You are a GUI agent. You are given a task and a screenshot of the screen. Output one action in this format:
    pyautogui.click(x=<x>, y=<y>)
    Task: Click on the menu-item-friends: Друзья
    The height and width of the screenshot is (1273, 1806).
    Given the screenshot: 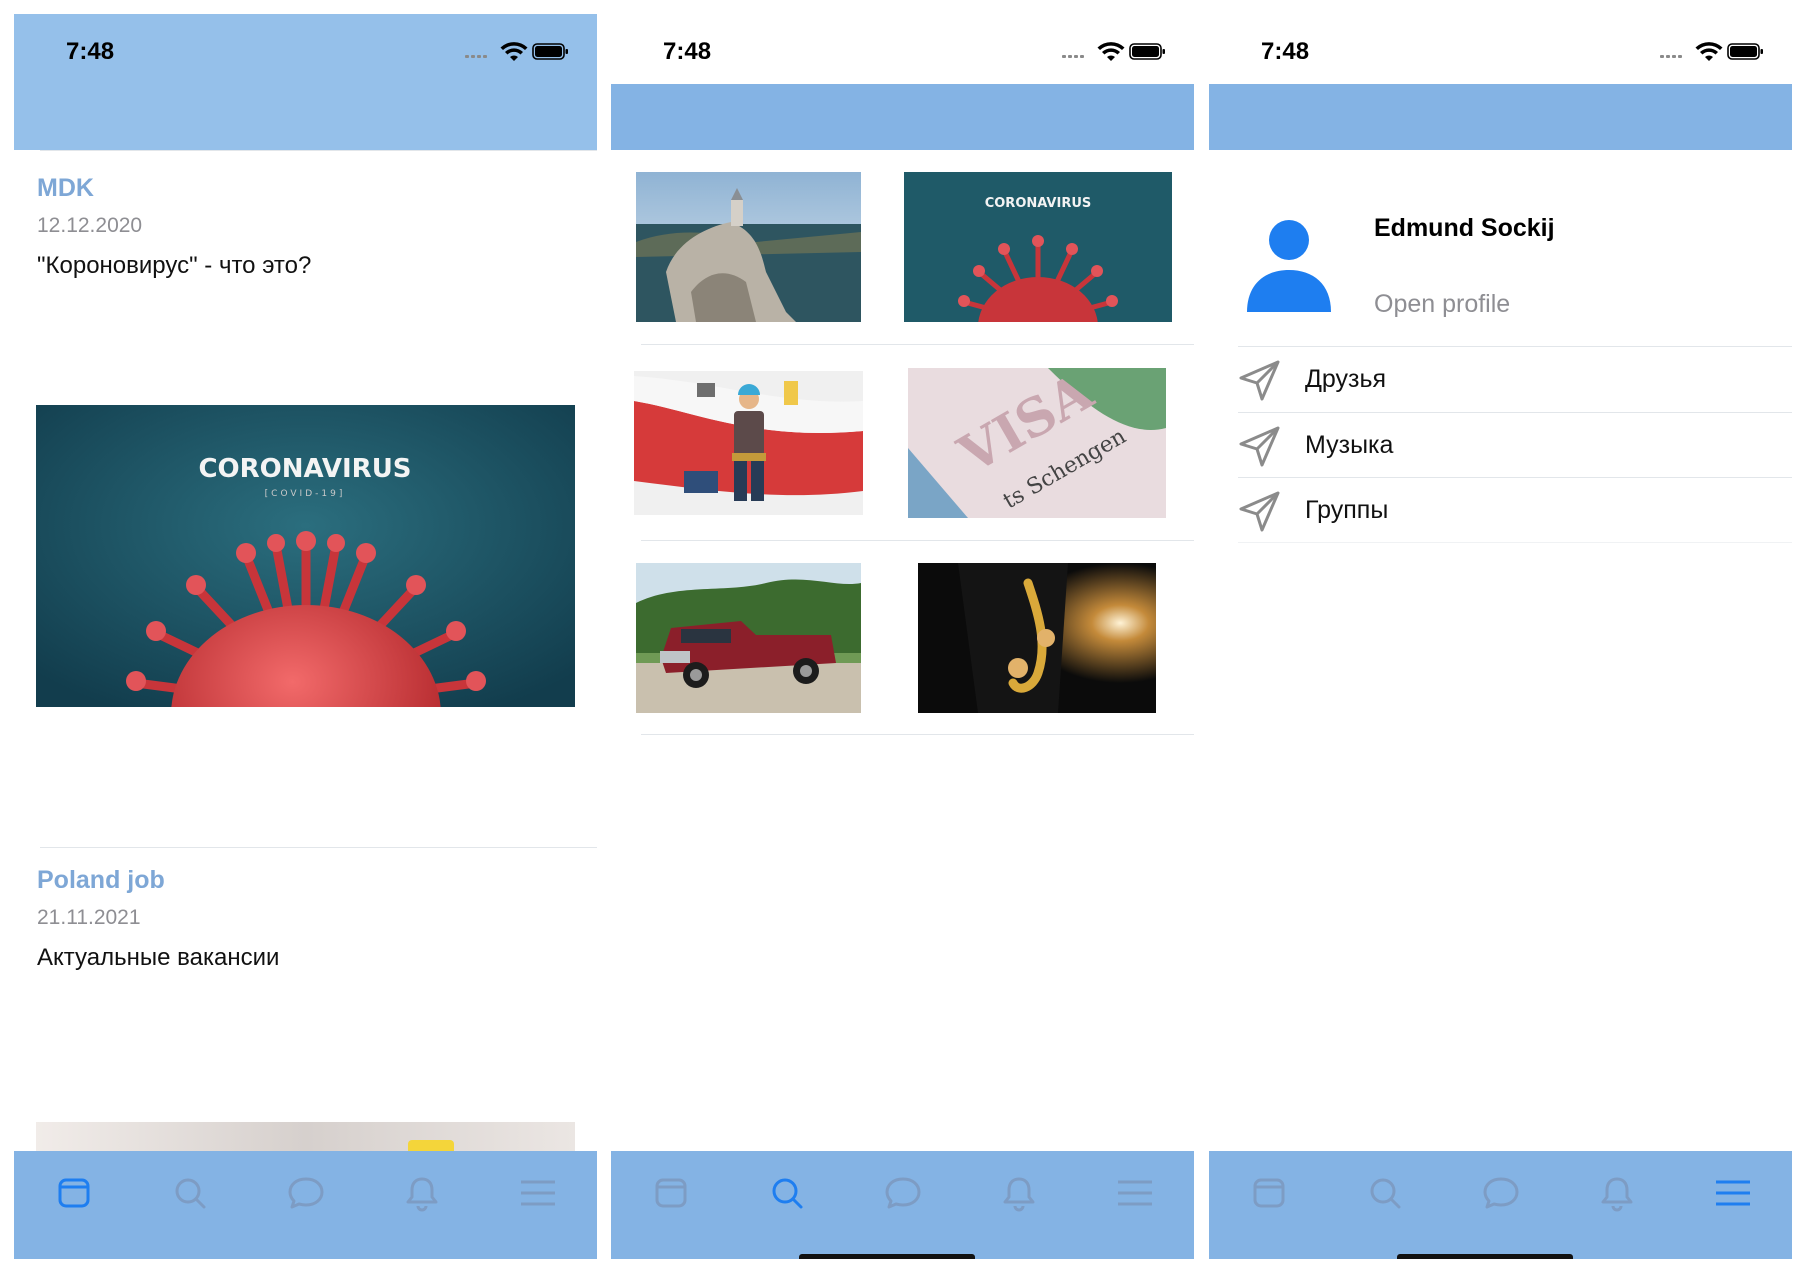 What is the action you would take?
    pyautogui.click(x=1515, y=379)
    